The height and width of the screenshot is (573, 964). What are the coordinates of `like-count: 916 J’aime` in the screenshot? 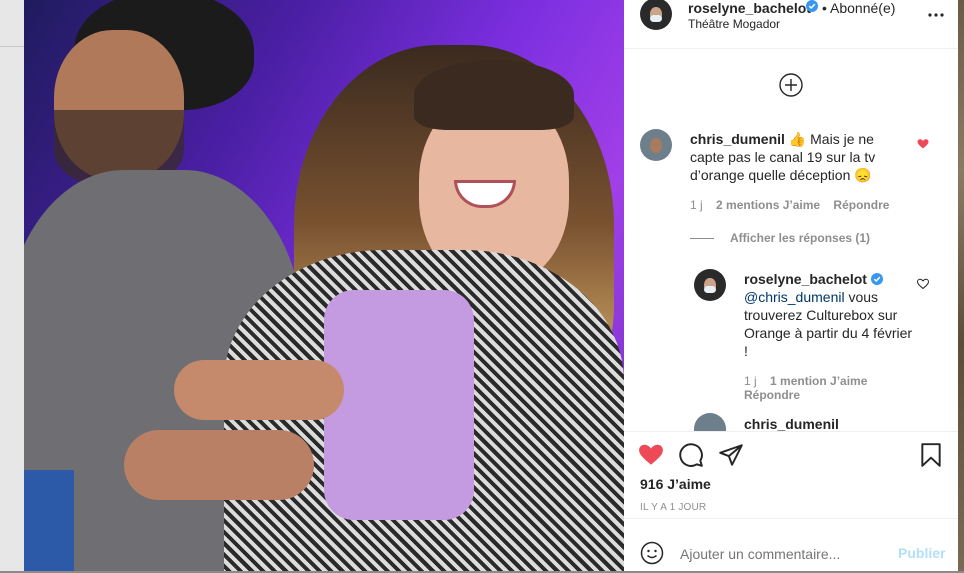 It's located at (675, 484).